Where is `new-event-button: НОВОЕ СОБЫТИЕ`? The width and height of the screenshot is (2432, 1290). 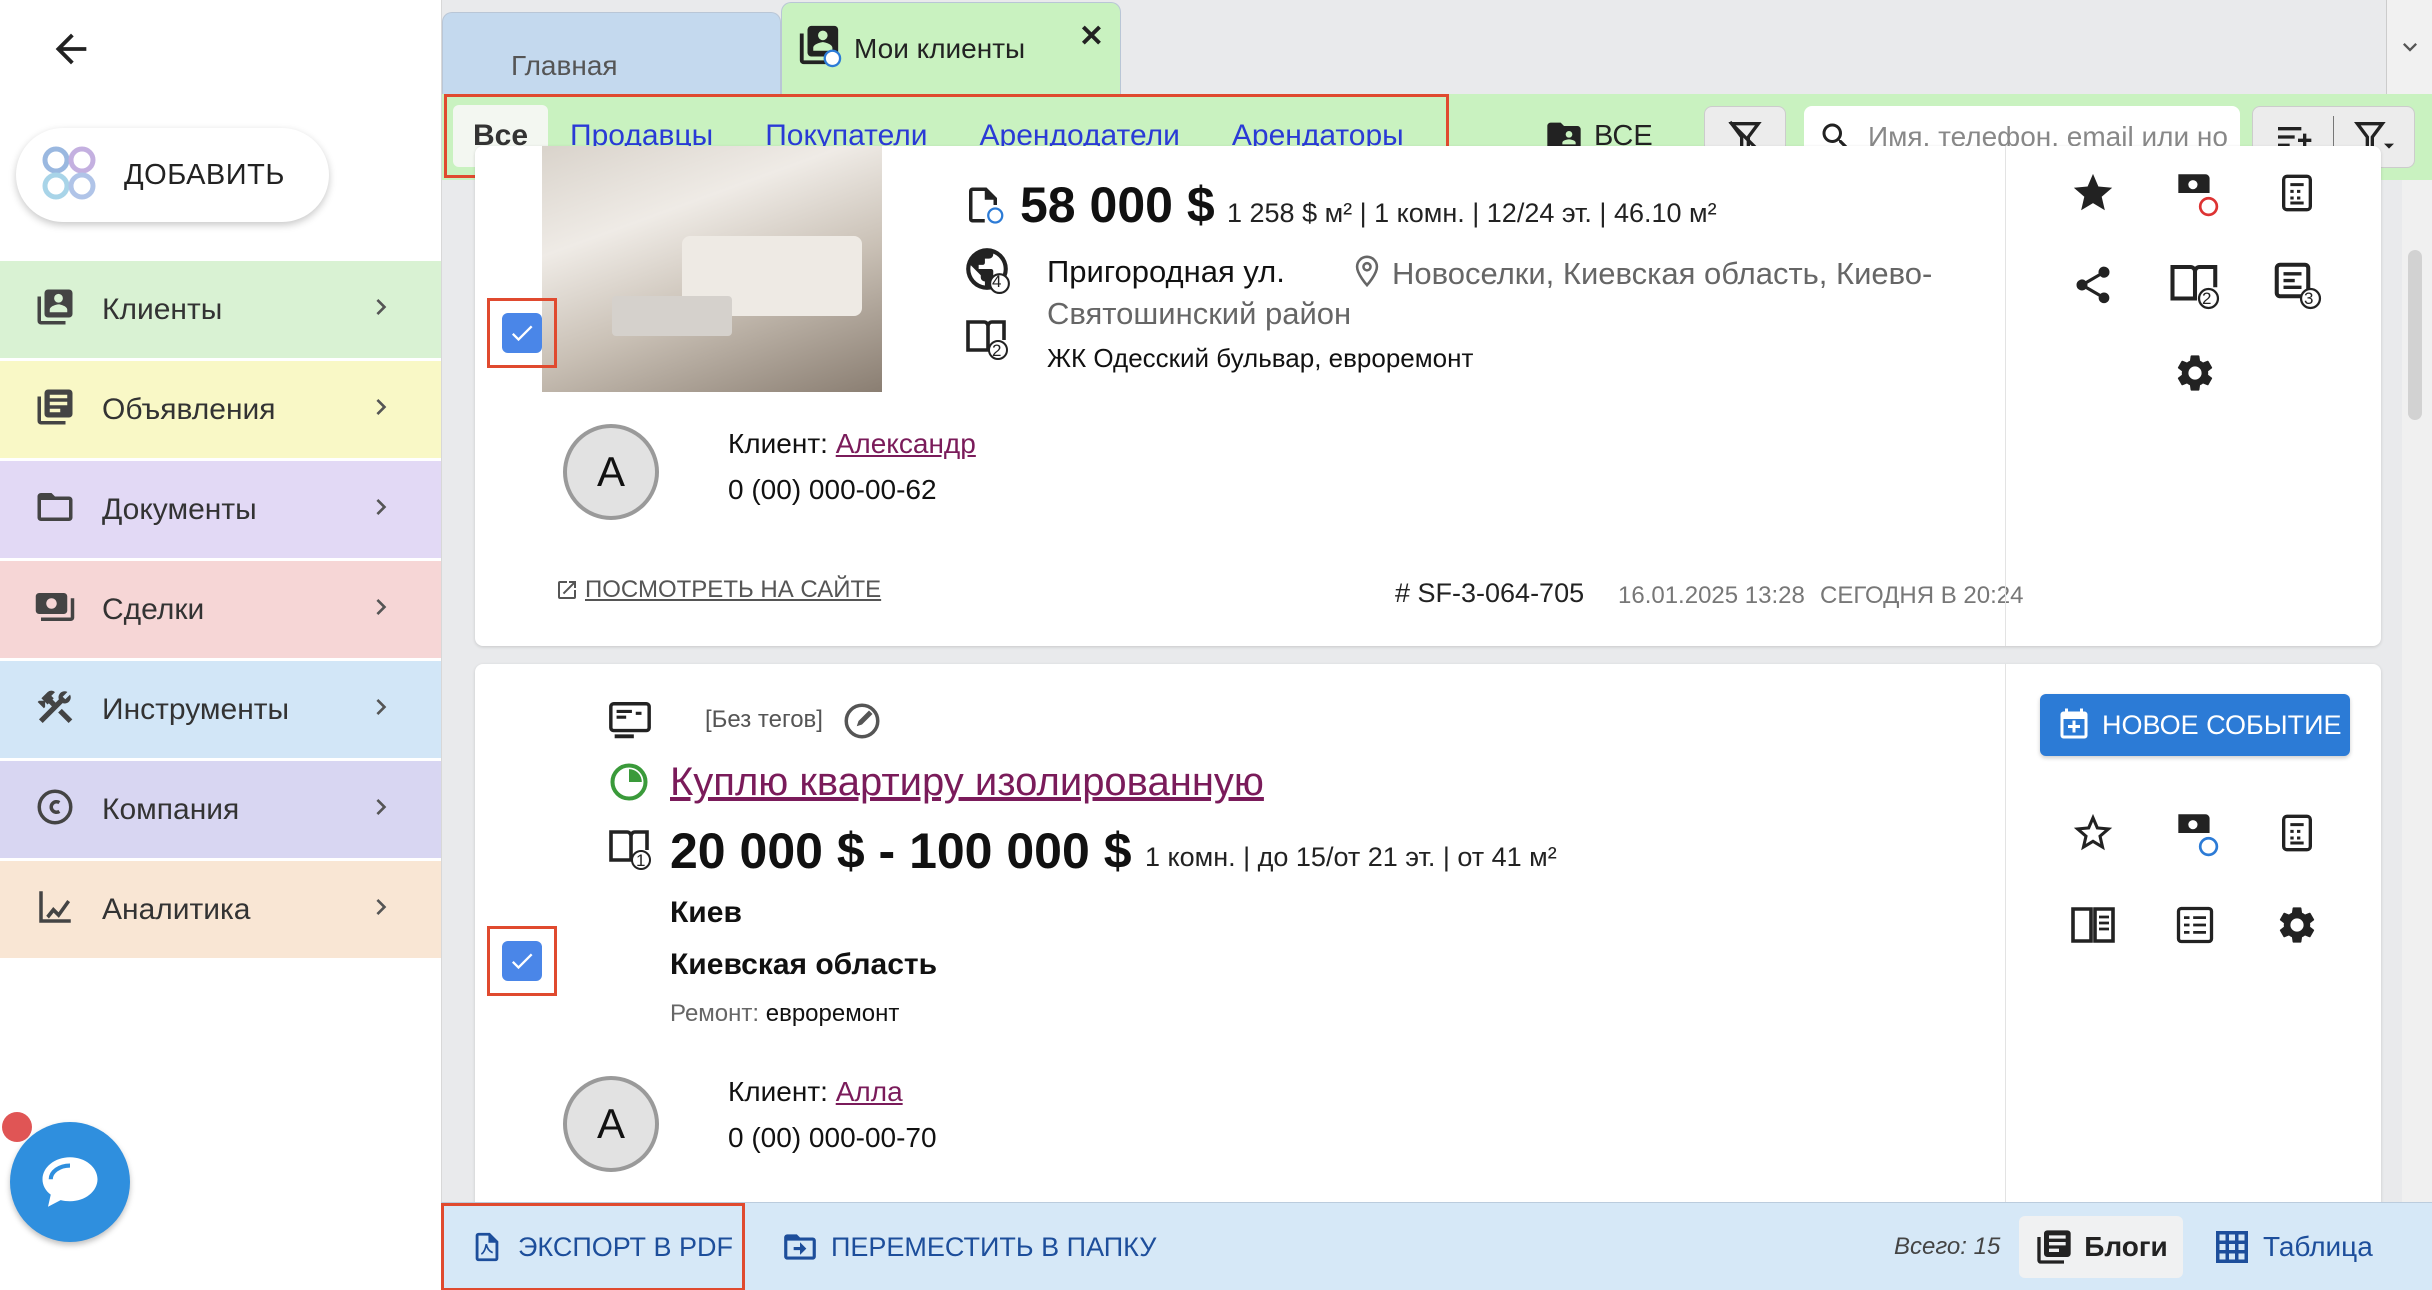 new-event-button: НОВОЕ СОБЫТИЕ is located at coordinates (2195, 725).